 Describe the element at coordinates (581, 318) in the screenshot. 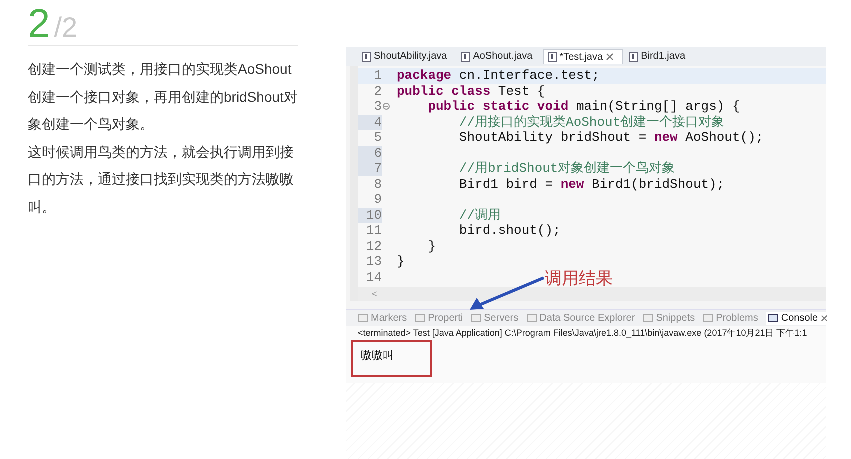

I see `panel-tab: Data Source Explorer` at that location.